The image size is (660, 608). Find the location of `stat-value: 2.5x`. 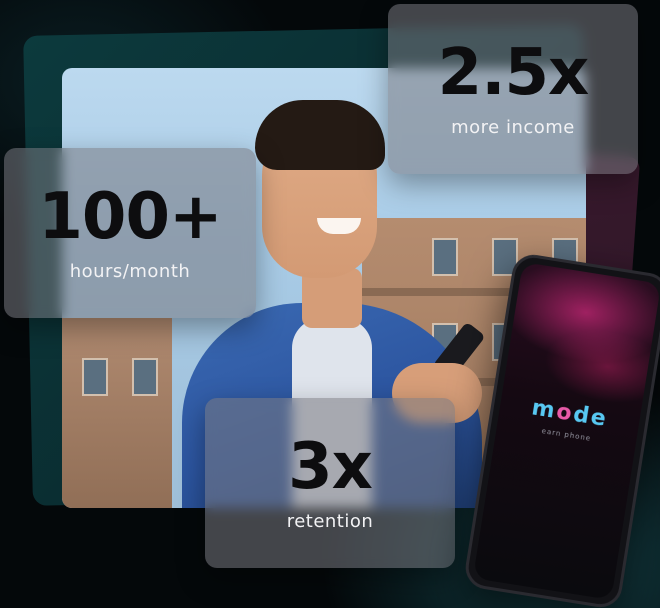

stat-value: 2.5x is located at coordinates (513, 72).